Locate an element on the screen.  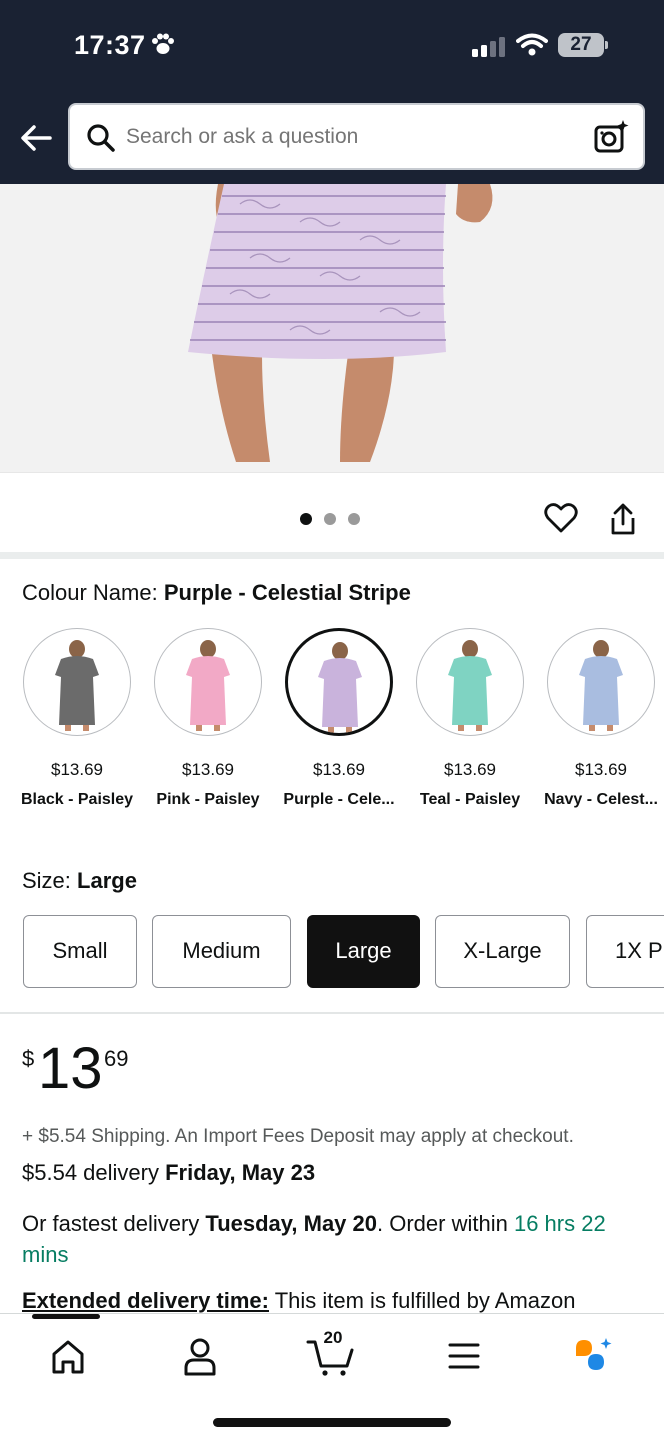
size-label: Size: Large is located at coordinates (79, 881).